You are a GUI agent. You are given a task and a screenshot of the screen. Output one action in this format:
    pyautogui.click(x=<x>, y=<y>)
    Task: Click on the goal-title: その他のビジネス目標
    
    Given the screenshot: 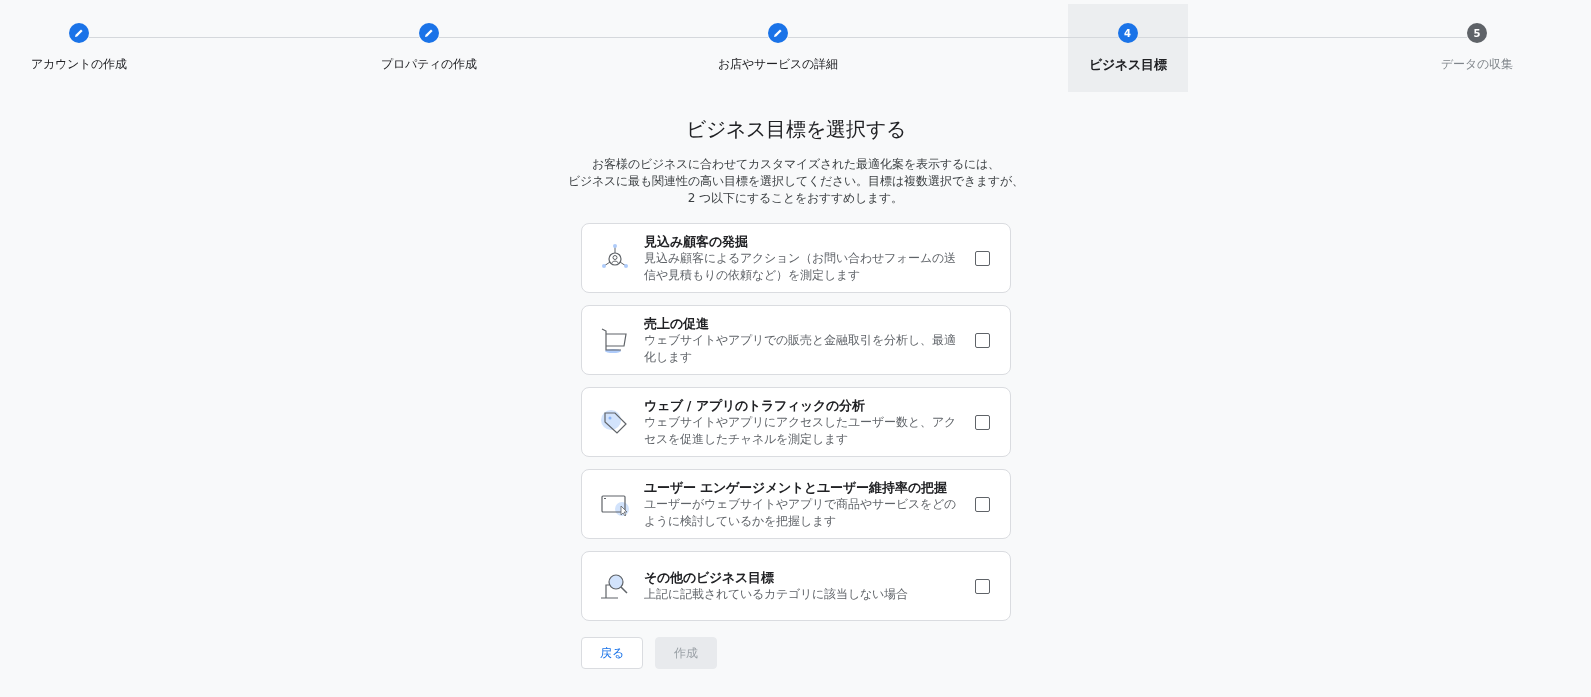 What is the action you would take?
    pyautogui.click(x=709, y=577)
    